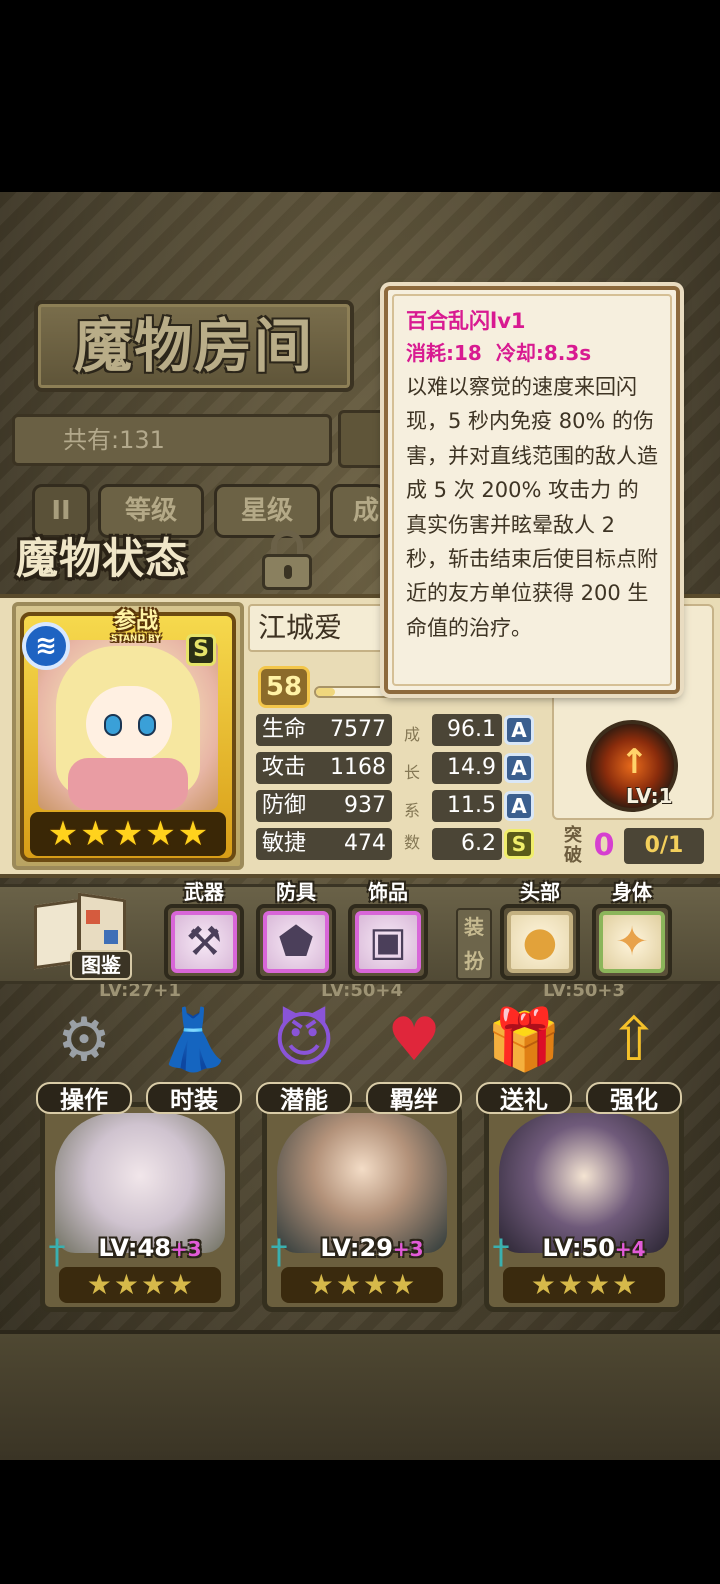 The image size is (720, 1584). I want to click on operate-button: ⚙ 操作, so click(84, 1056).